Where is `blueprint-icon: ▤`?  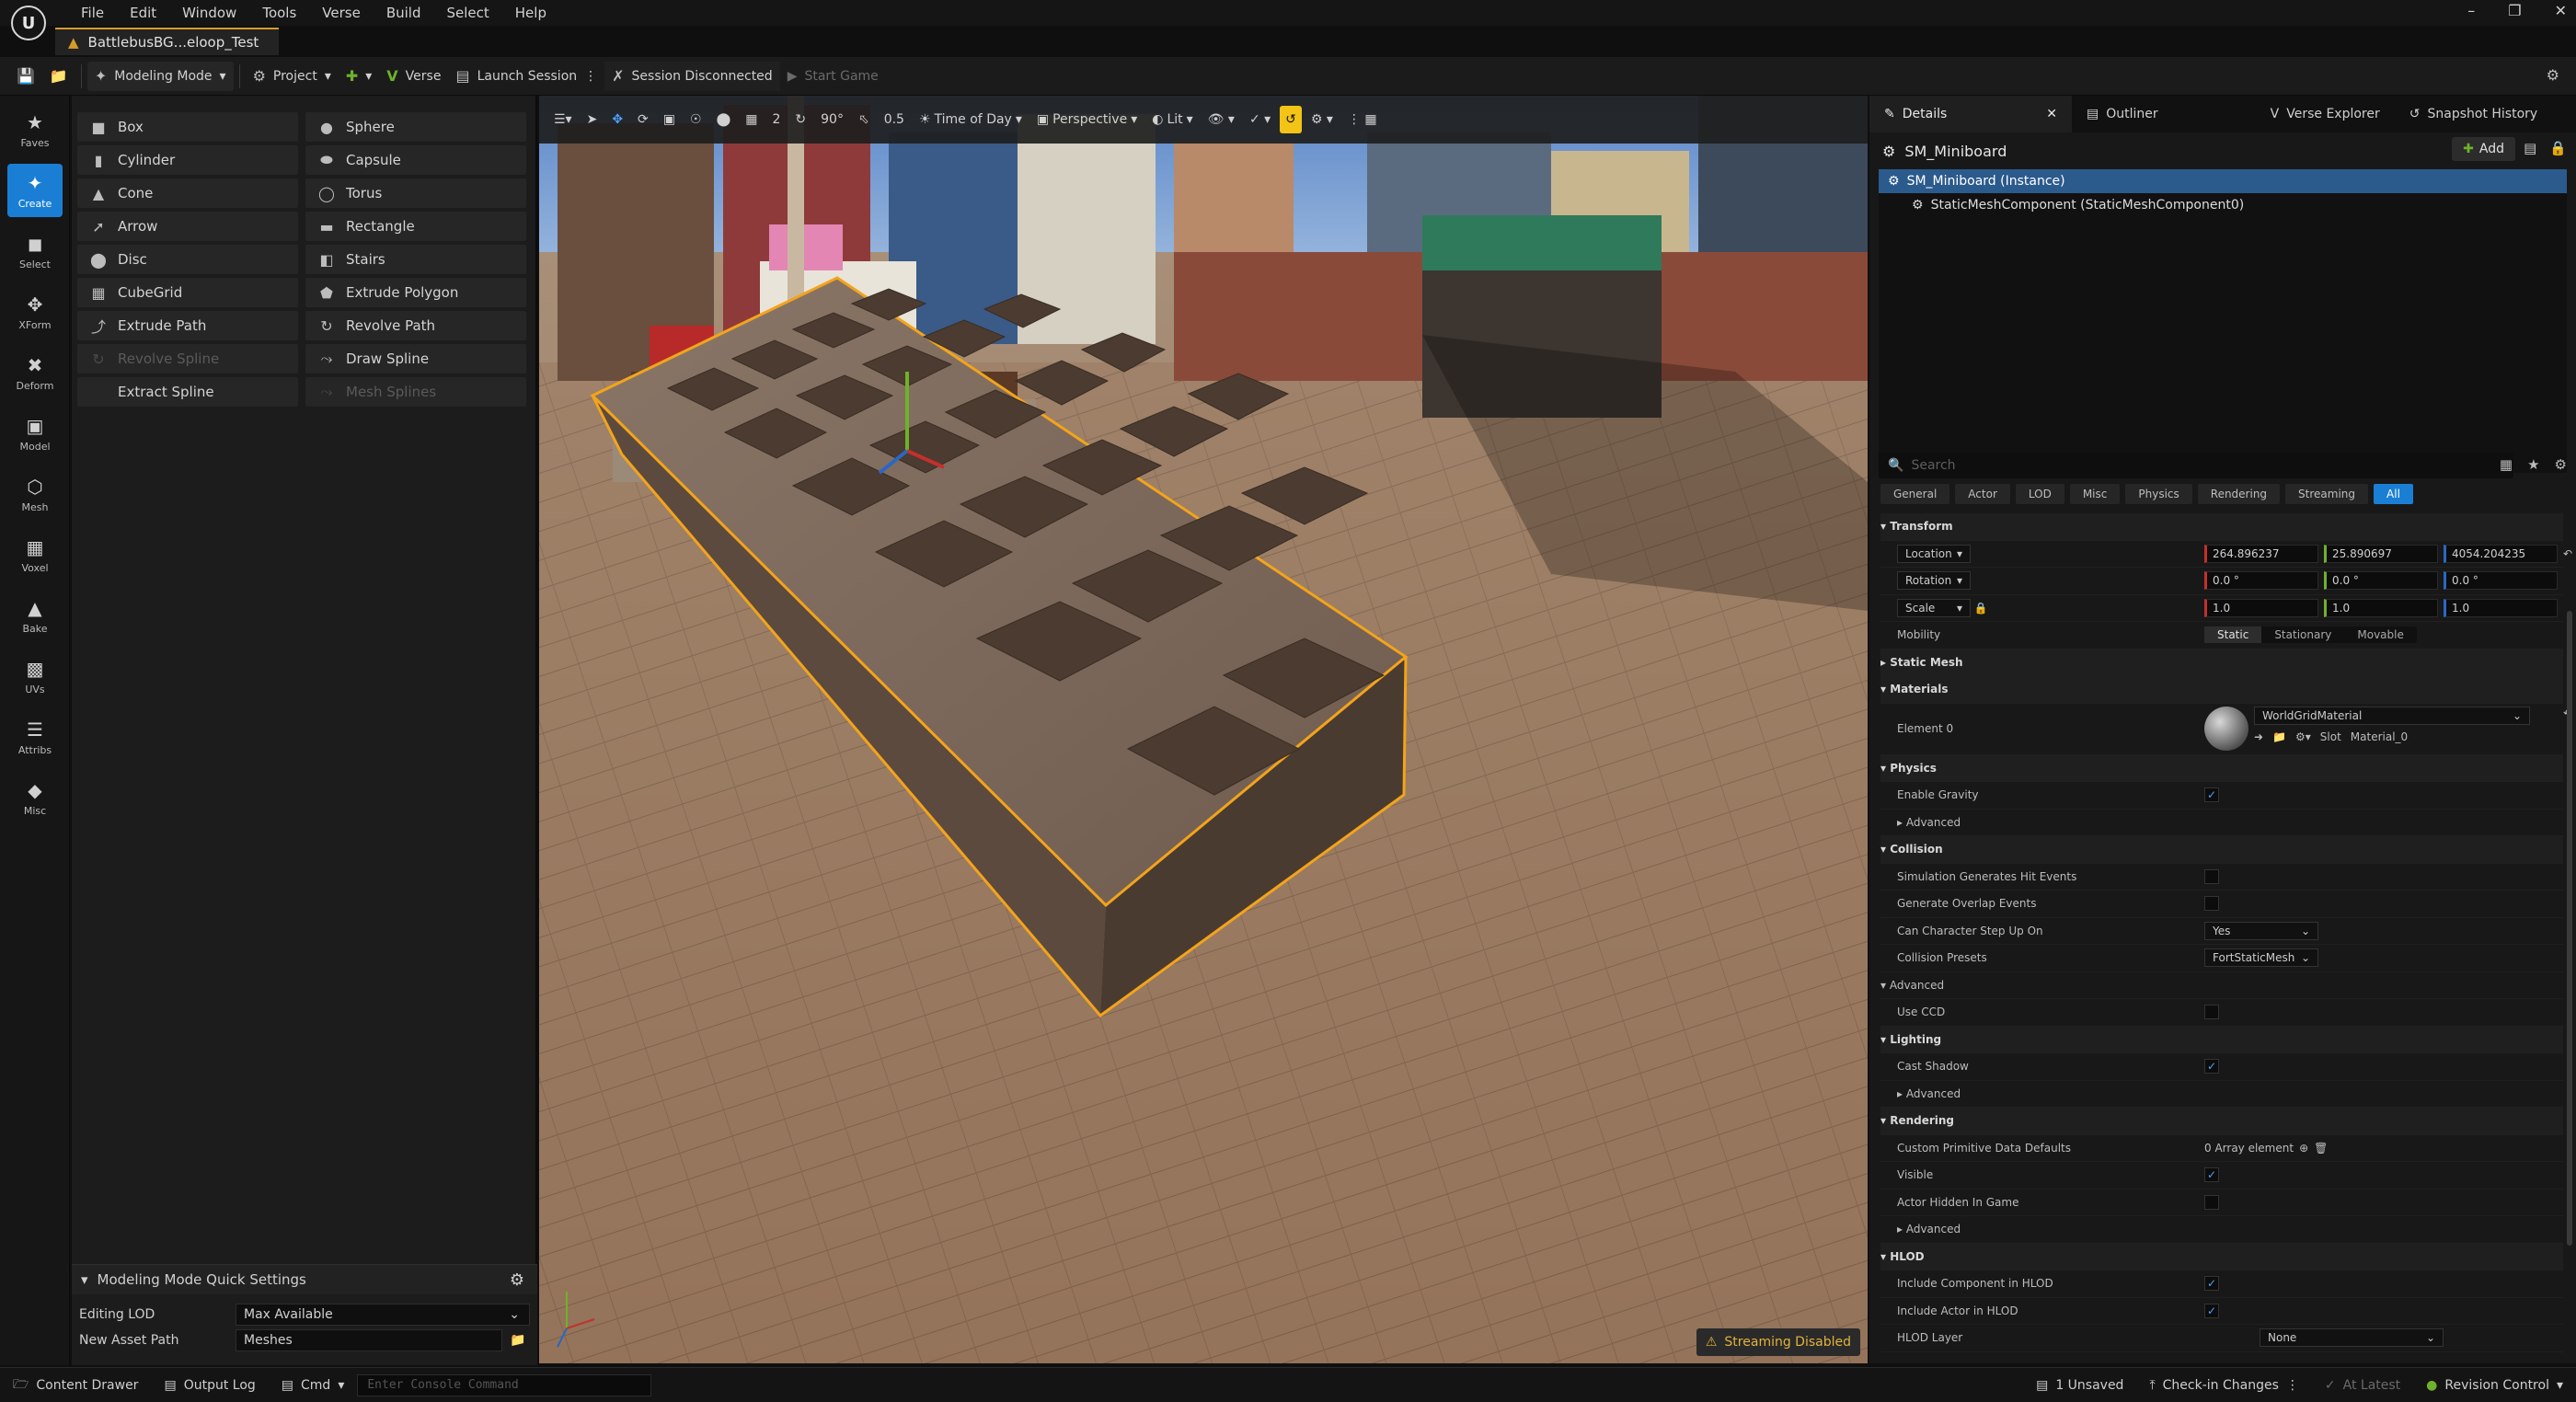
blueprint-icon: ▤ is located at coordinates (2530, 148).